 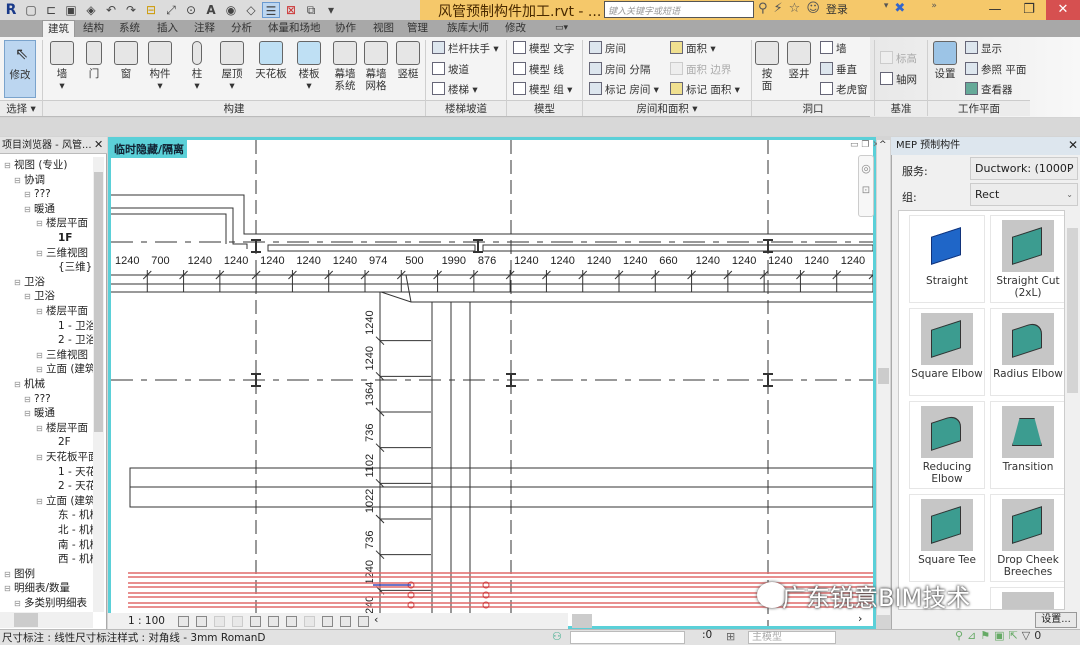 What do you see at coordinates (231, 10) in the screenshot?
I see `3d-view-icon: ◉` at bounding box center [231, 10].